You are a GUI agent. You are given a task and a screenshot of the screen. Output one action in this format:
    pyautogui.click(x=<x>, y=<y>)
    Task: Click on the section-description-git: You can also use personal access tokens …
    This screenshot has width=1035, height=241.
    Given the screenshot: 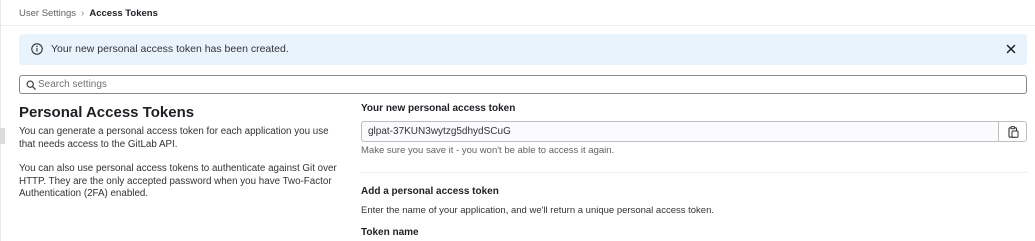 What is the action you would take?
    pyautogui.click(x=178, y=181)
    